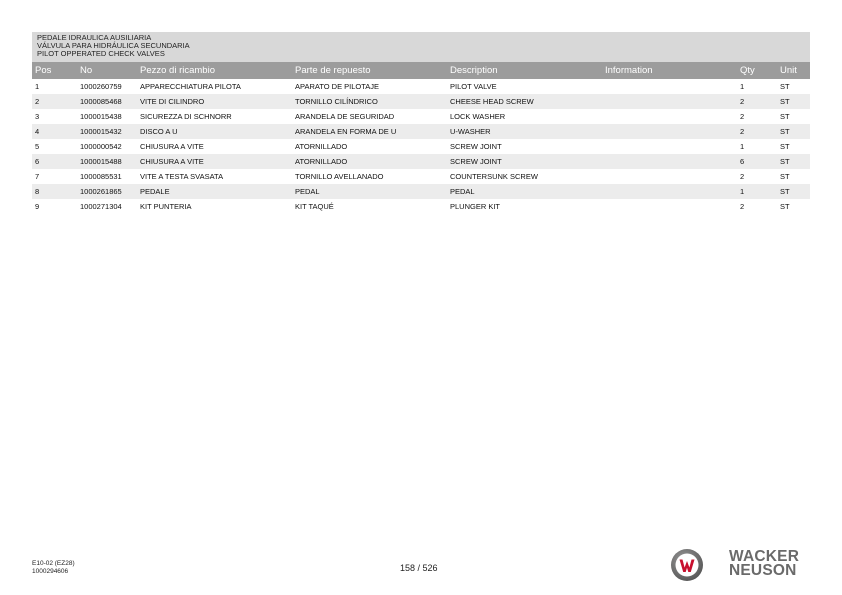 This screenshot has width=842, height=595. I want to click on title-line-english: PILOT OPPERATED CHECK VALVES, so click(101, 54).